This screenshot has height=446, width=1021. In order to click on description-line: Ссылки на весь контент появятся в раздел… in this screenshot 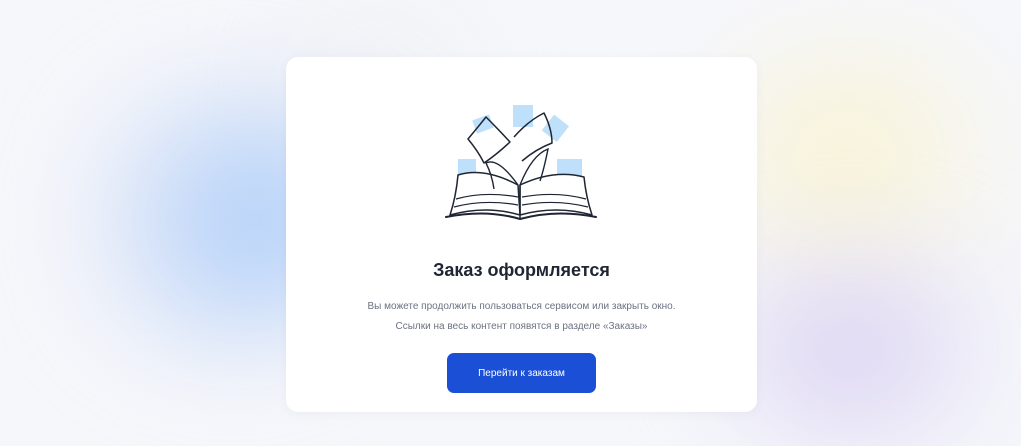, I will do `click(521, 326)`.